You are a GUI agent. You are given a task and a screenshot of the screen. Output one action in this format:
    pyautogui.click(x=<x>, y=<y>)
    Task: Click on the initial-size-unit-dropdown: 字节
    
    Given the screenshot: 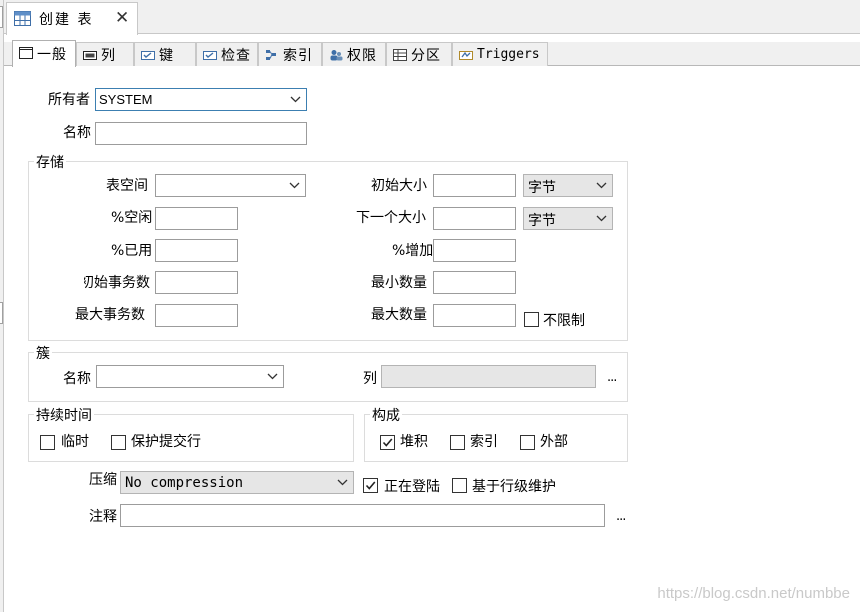 What is the action you would take?
    pyautogui.click(x=568, y=185)
    